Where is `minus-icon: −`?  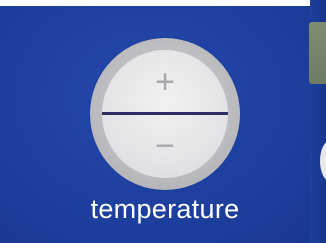 minus-icon: − is located at coordinates (165, 146).